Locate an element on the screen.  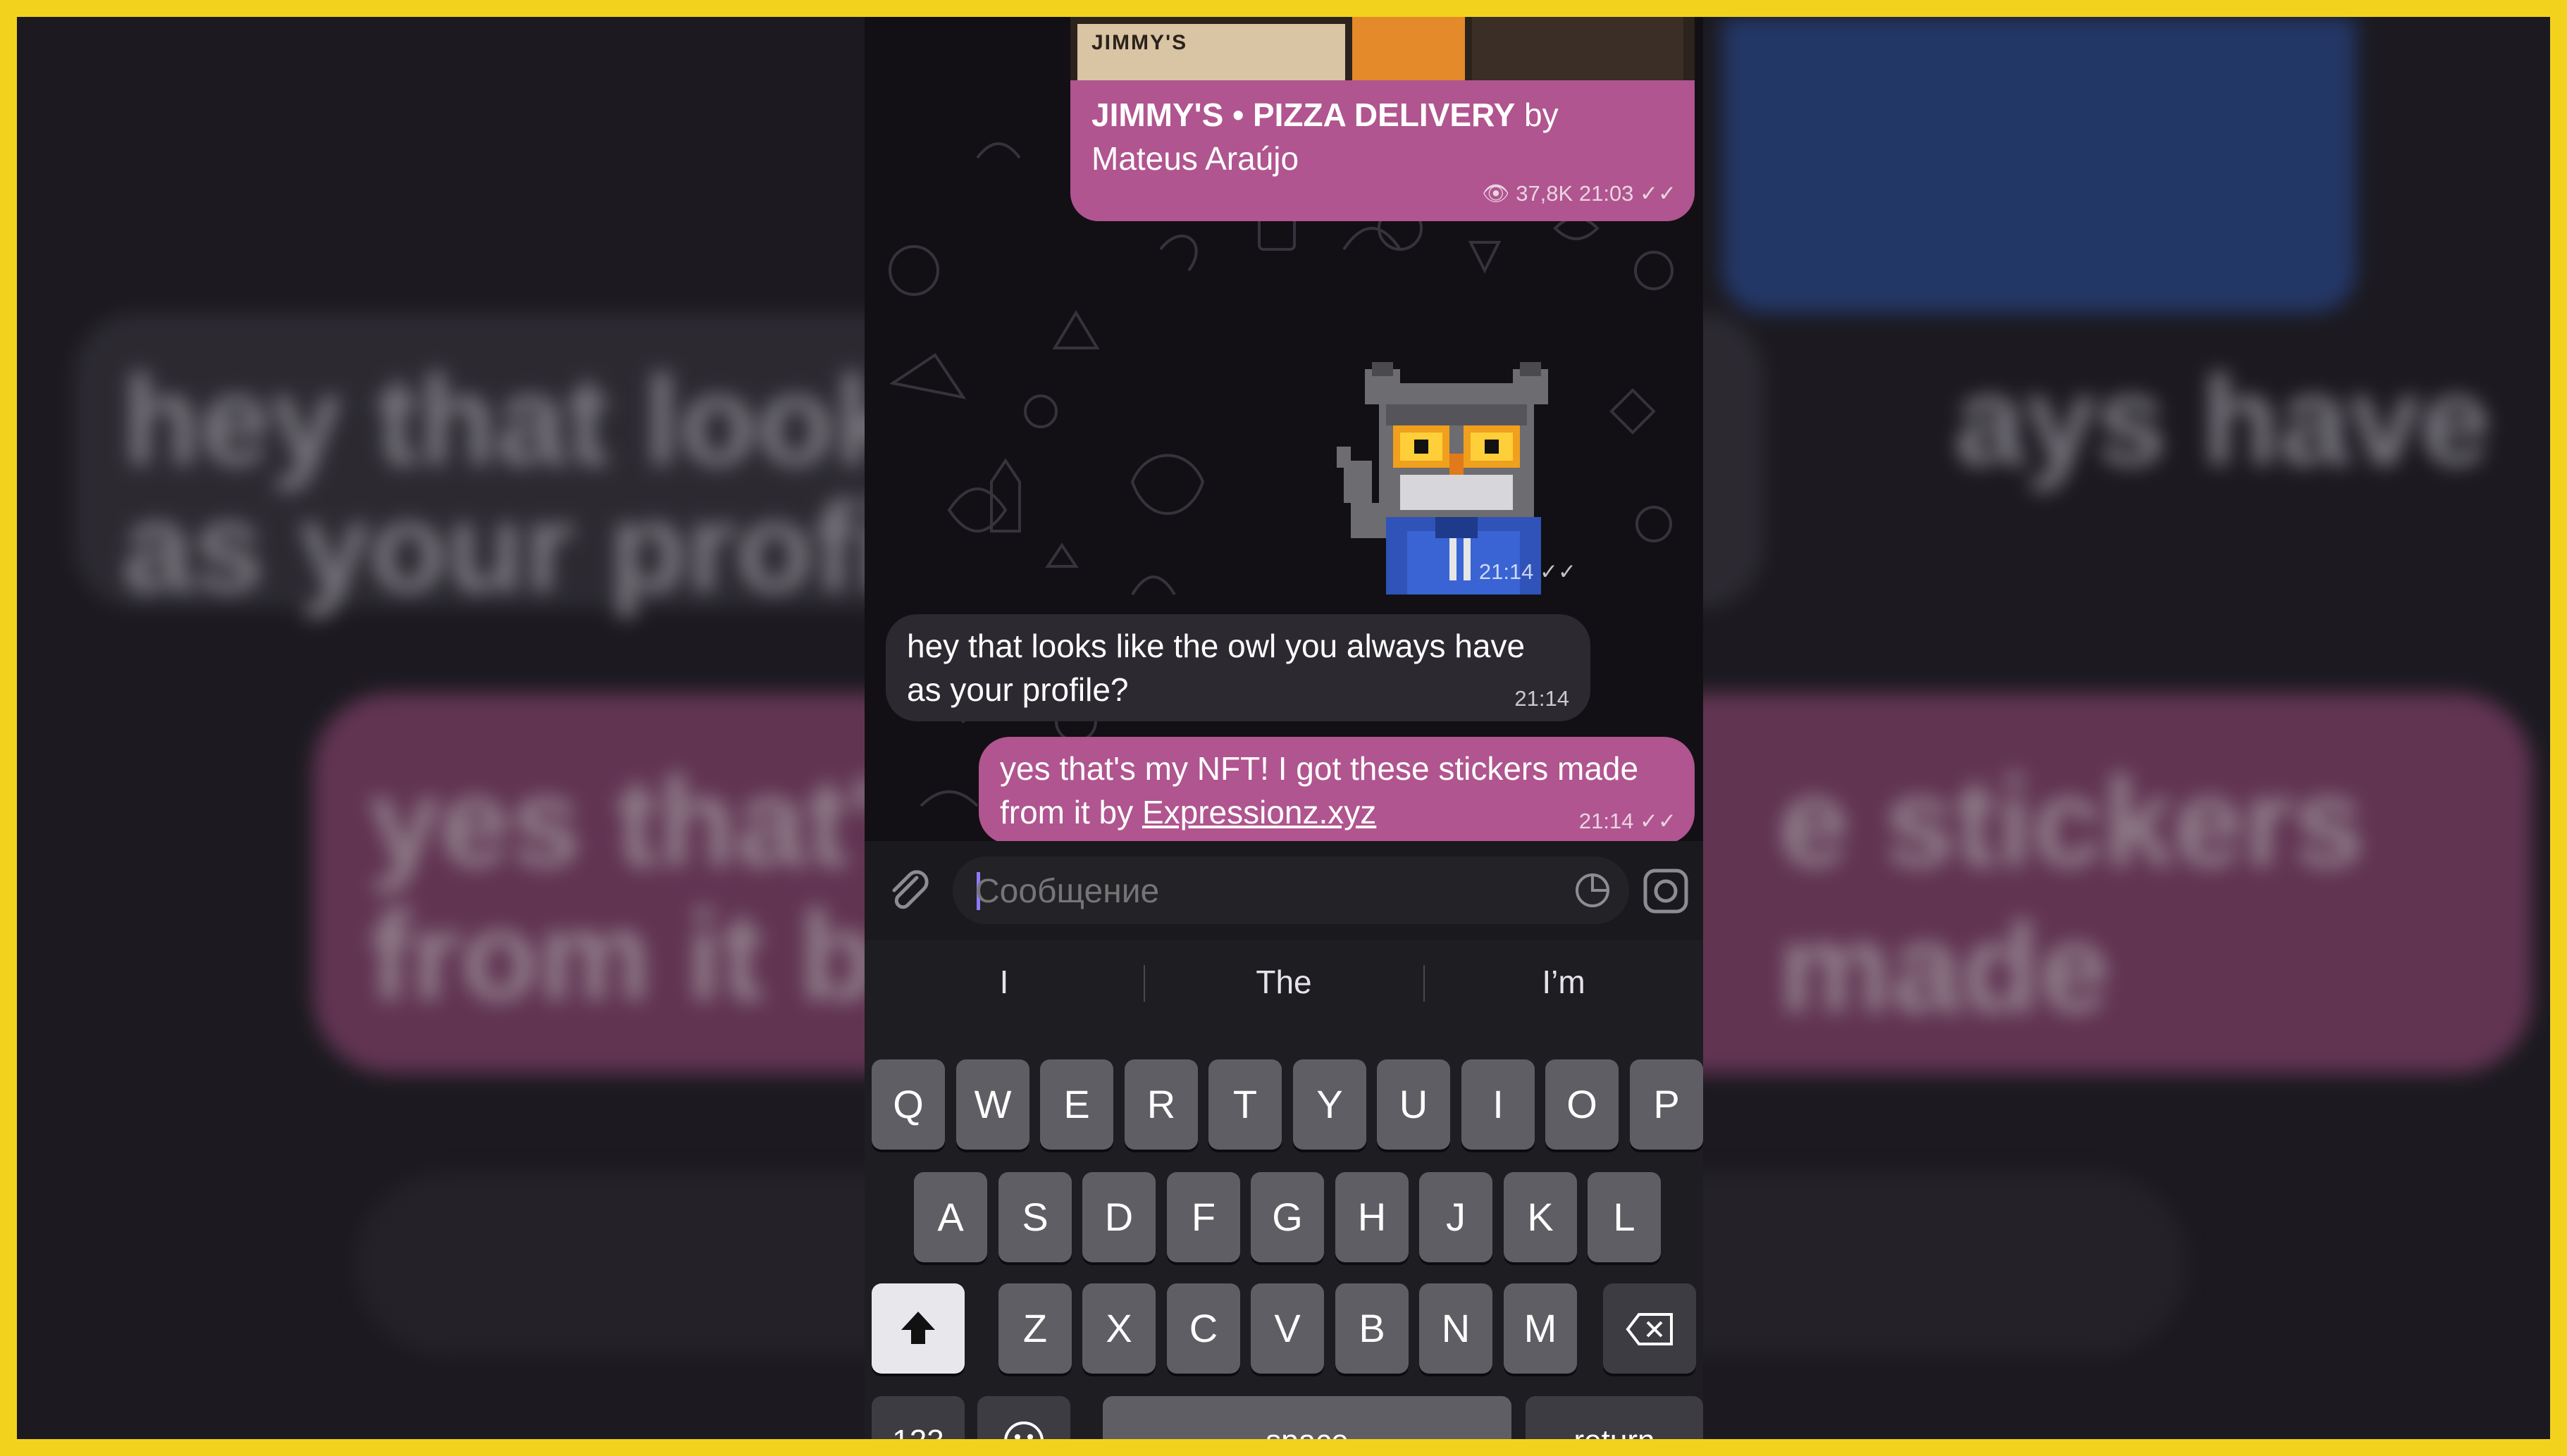
post-by: by is located at coordinates (1541, 115).